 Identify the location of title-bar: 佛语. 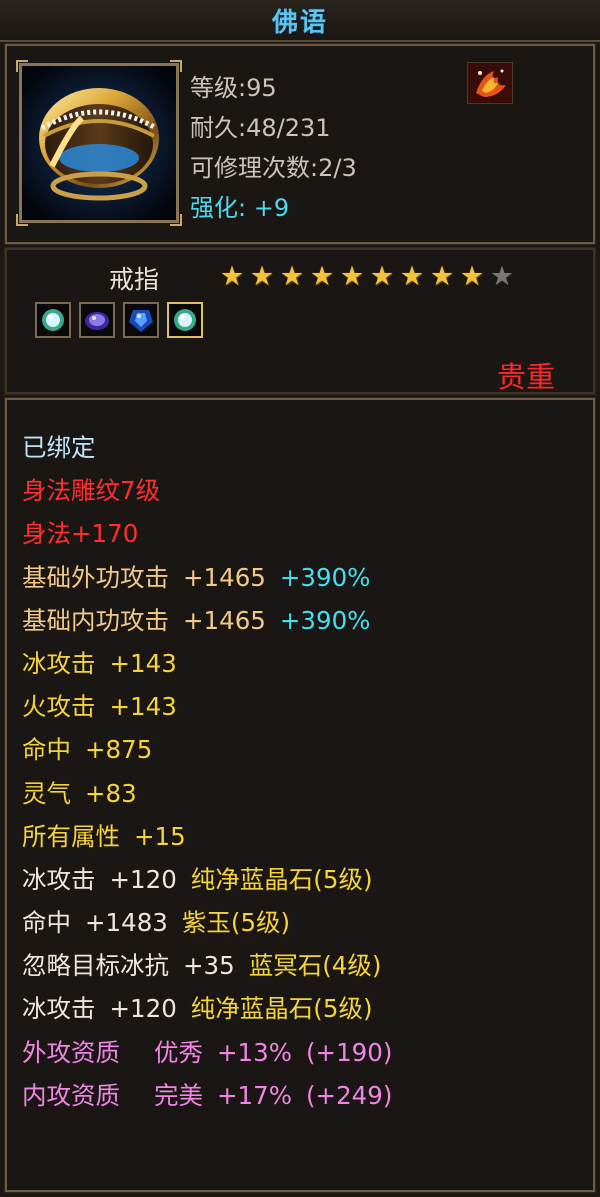
(300, 21).